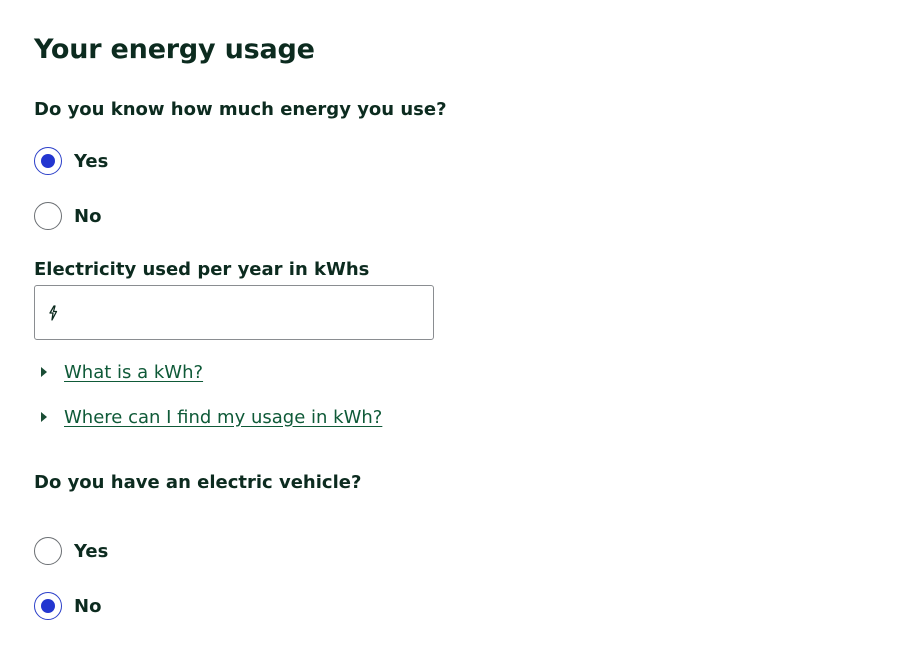  Describe the element at coordinates (67, 216) in the screenshot. I see `usage-radio-no: No` at that location.